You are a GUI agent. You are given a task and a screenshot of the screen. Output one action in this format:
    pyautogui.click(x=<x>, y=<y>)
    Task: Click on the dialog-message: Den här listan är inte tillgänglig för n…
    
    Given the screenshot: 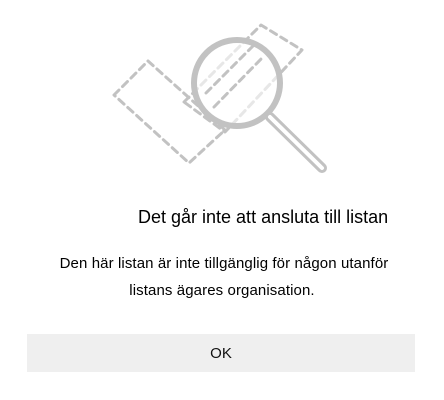 What is the action you would take?
    pyautogui.click(x=222, y=277)
    